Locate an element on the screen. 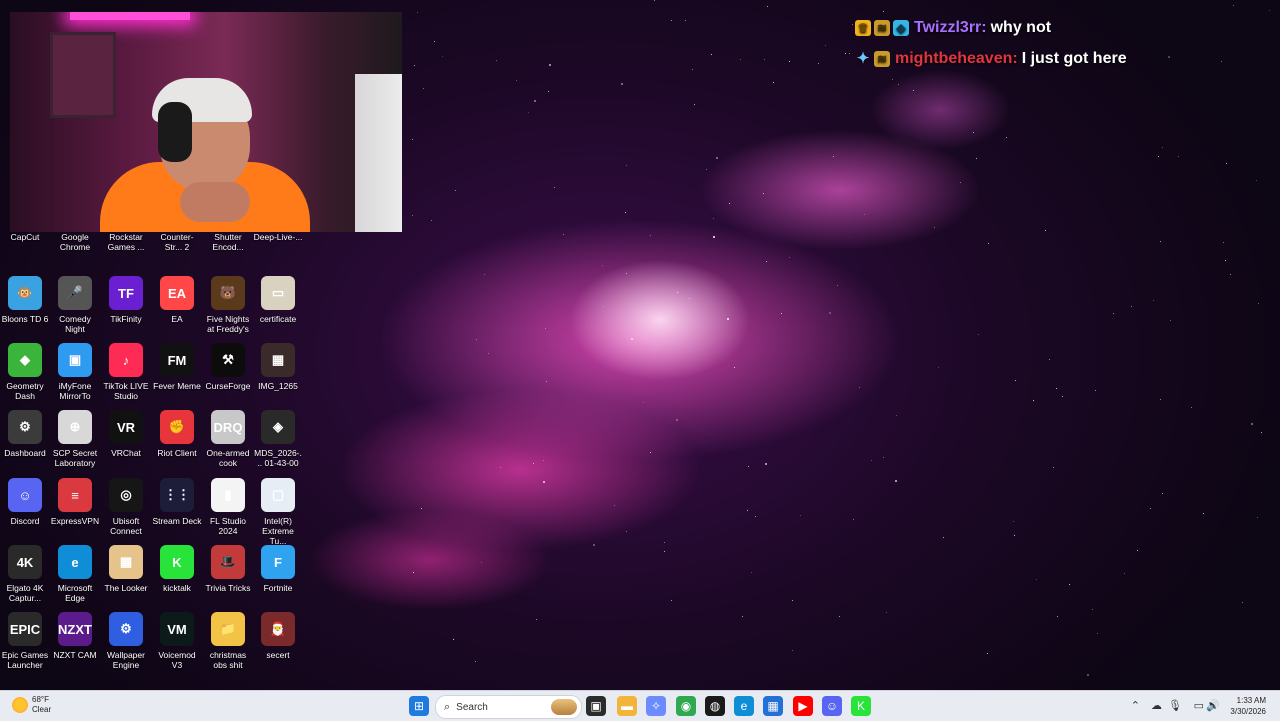  desktop-icon: 🎩 Trivia Tricks is located at coordinates (228, 569).